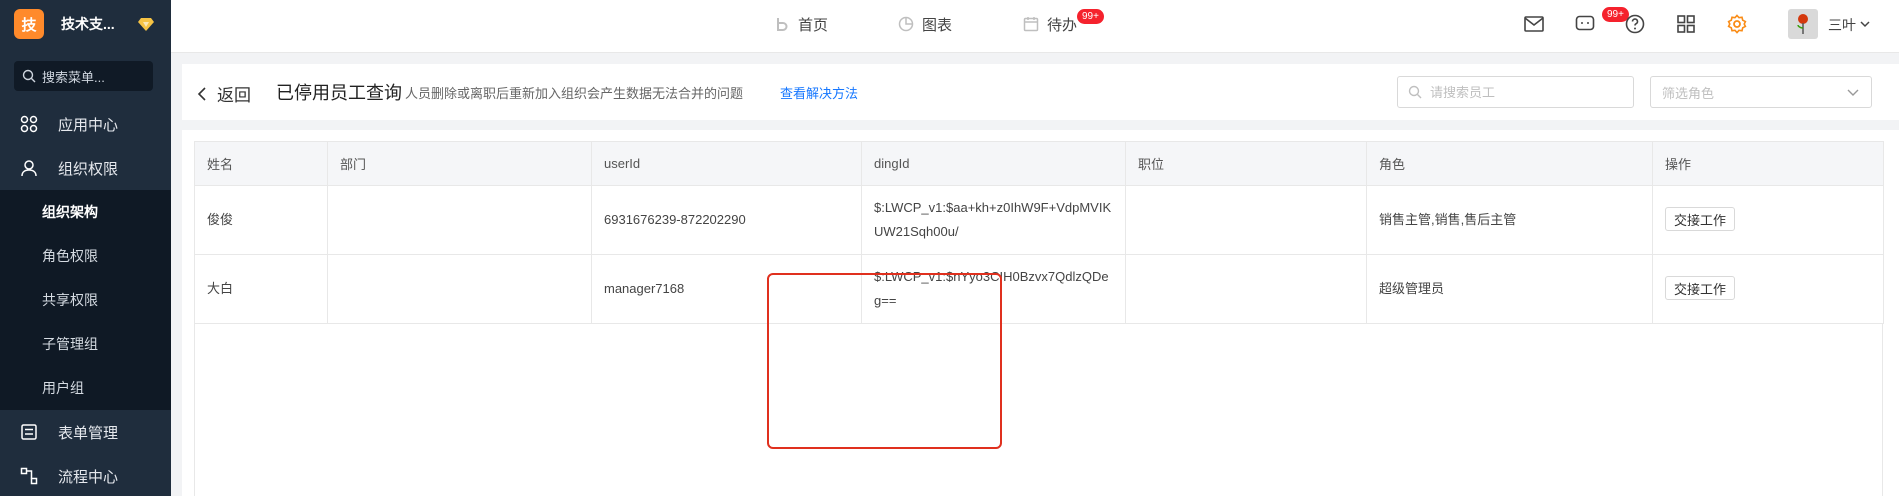 This screenshot has height=496, width=1899. Describe the element at coordinates (726, 220) in the screenshot. I see `cell-userid: 6931676239-872202290` at that location.